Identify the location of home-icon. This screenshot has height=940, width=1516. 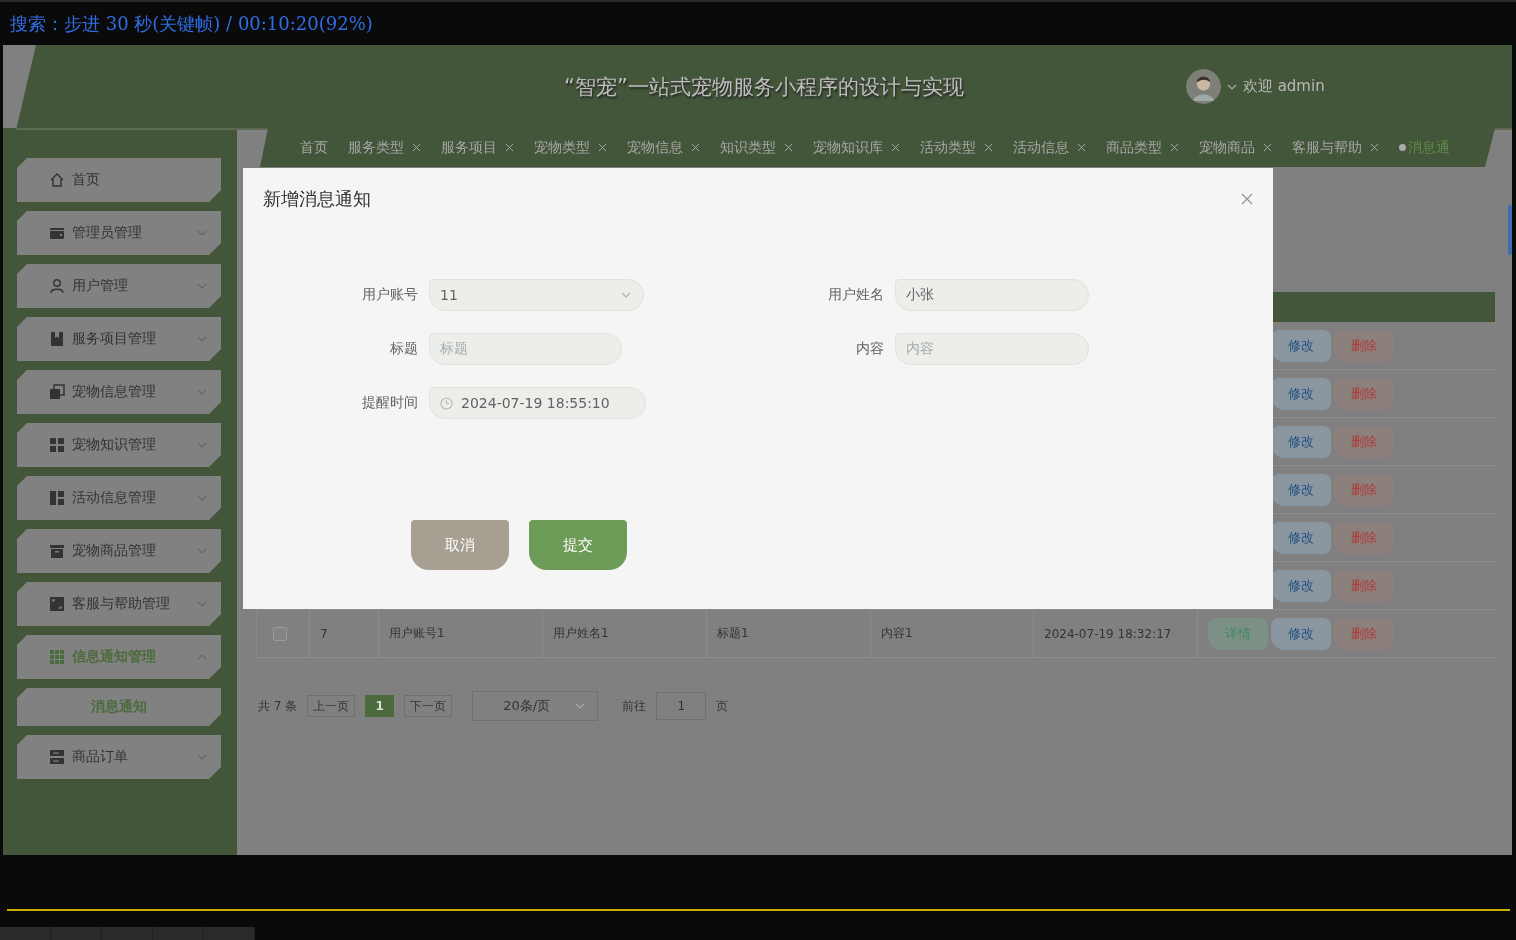
(57, 180).